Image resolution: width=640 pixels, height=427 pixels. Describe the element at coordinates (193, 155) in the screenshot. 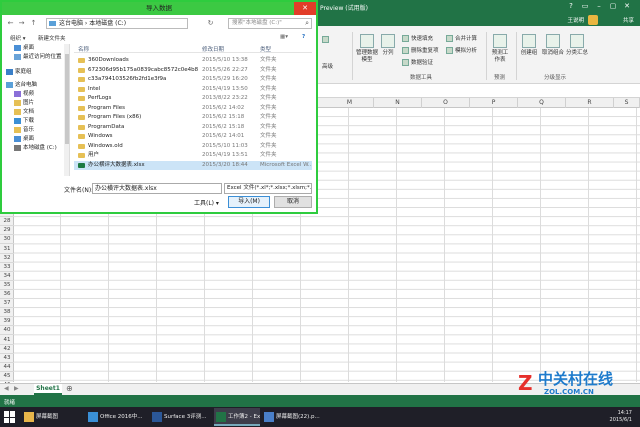

I see `file-row: 用户 2015/4/19 13:51 文件夹` at that location.